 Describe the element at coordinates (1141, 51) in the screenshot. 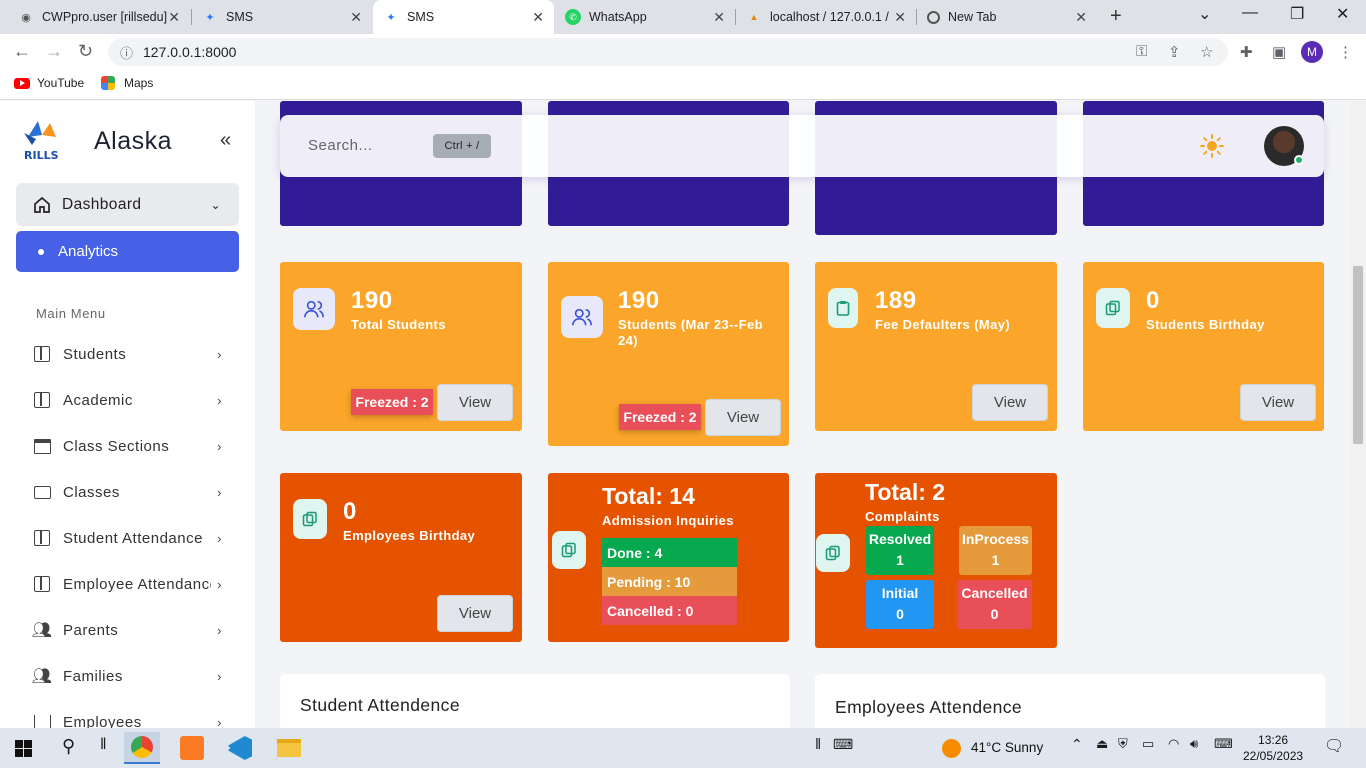

I see `key-icon: ⚿` at that location.